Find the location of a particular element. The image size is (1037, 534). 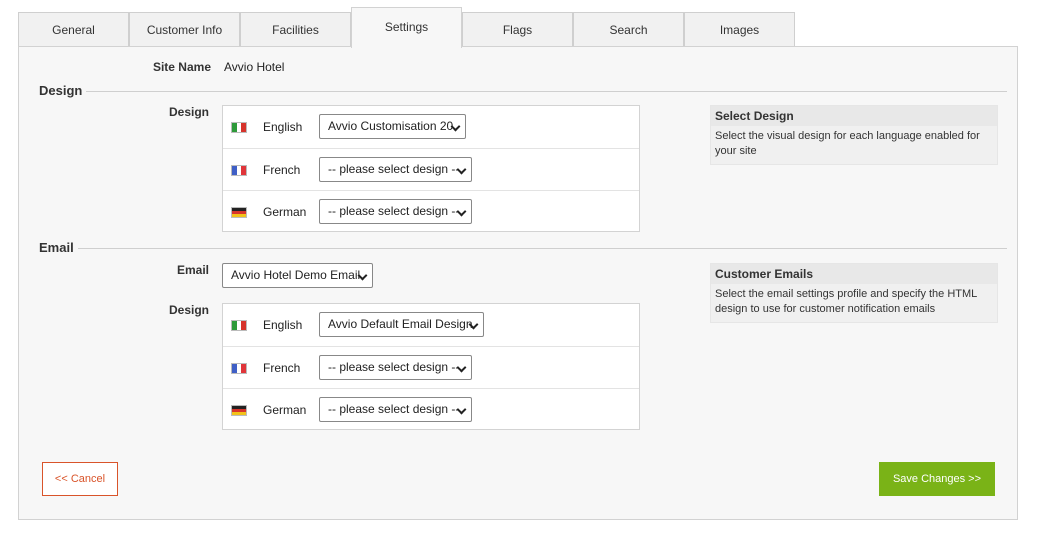

email-section-divider is located at coordinates (517, 248).